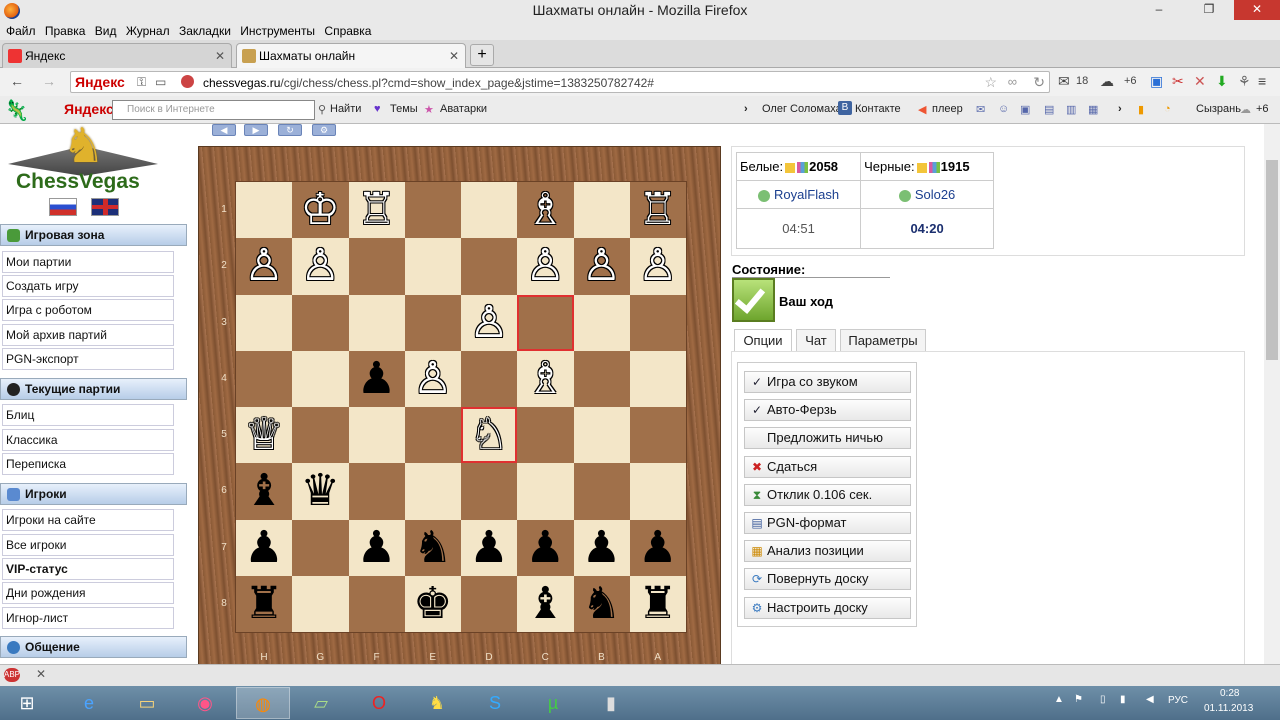  I want to click on sidebar-item-all-players: Все игроки, so click(88, 545).